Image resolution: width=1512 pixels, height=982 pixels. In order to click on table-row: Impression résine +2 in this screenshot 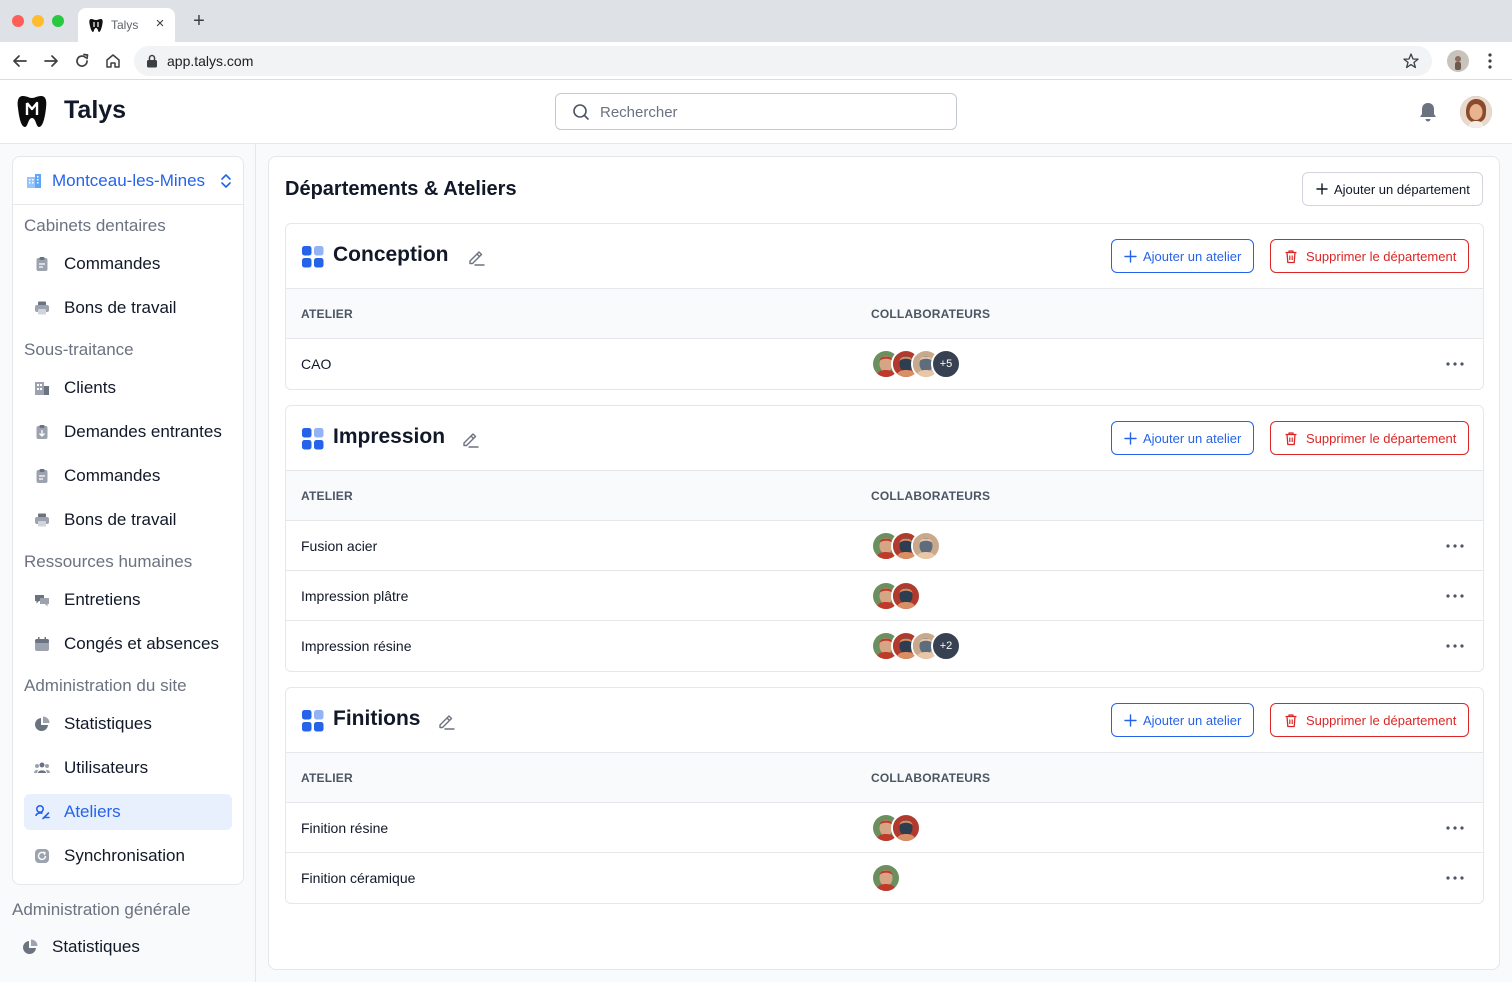, I will do `click(884, 646)`.